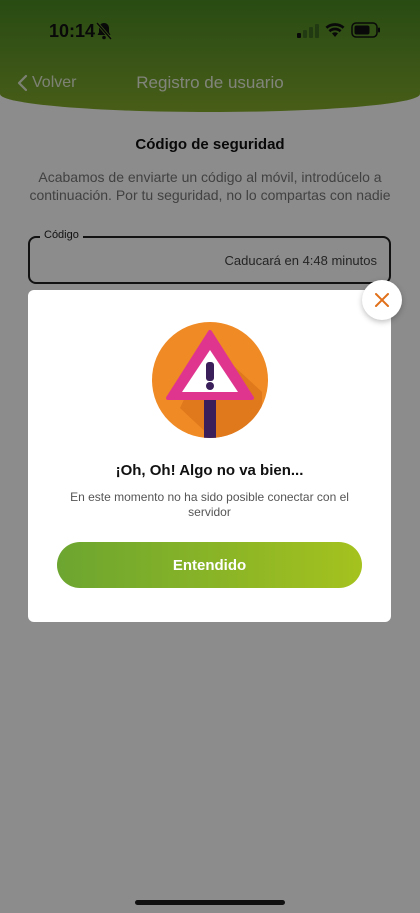  What do you see at coordinates (210, 380) in the screenshot?
I see `warning-sign-icon` at bounding box center [210, 380].